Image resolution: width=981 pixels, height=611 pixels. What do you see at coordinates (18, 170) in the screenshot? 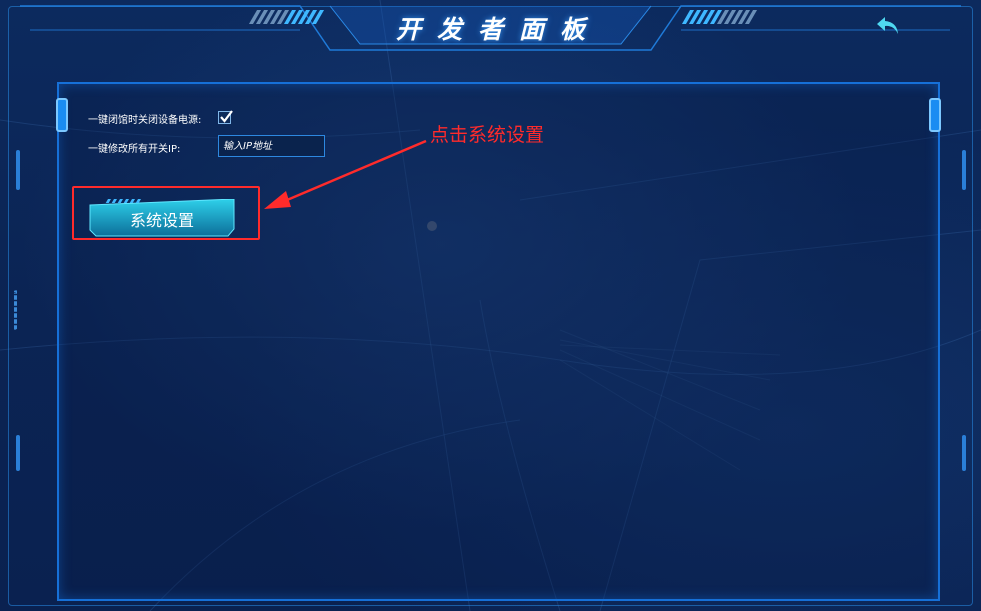
I see `left-side-ornament` at bounding box center [18, 170].